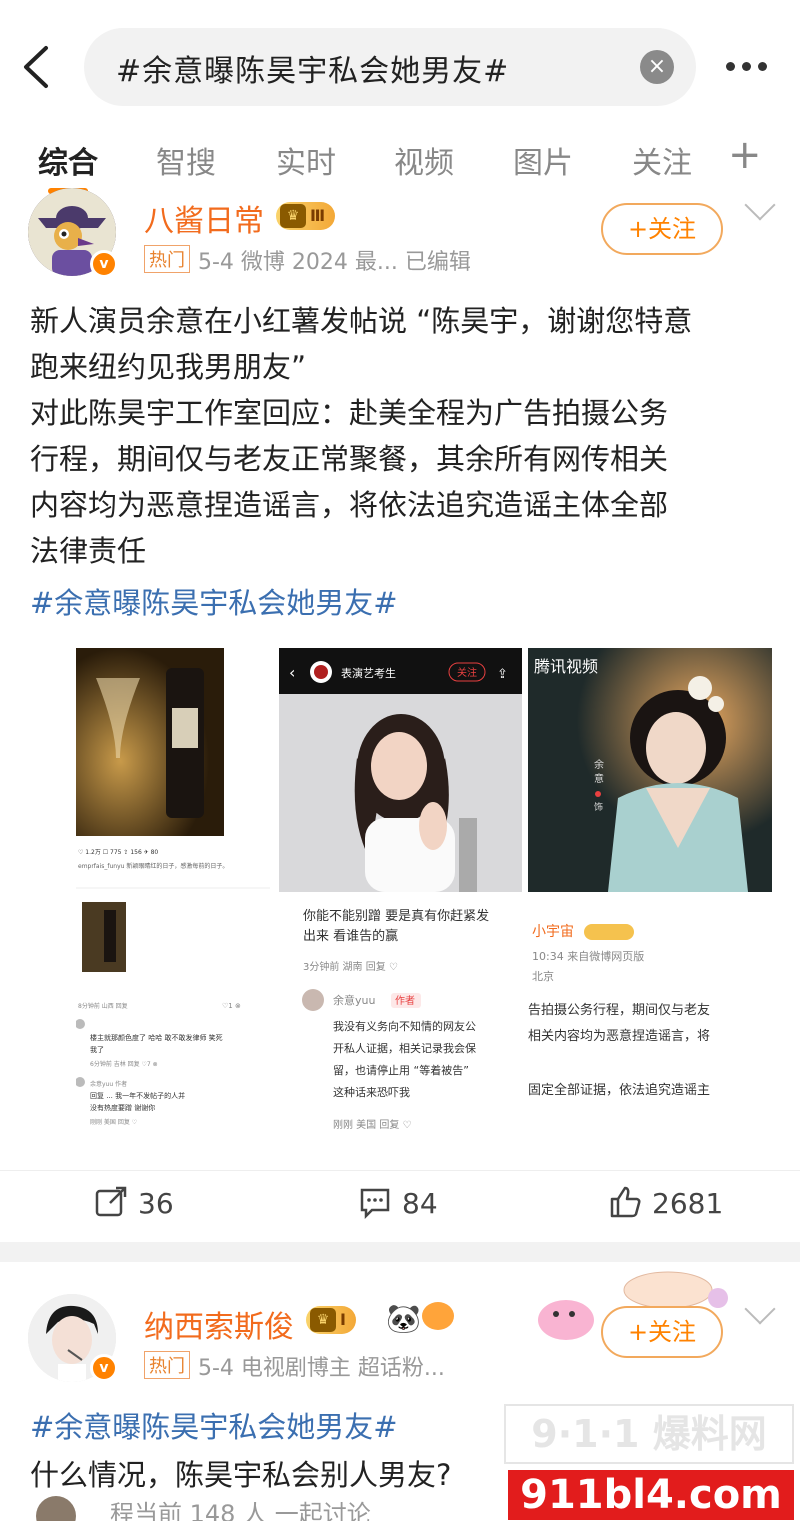 The image size is (800, 1521). I want to click on post-text-line: 行程，期间仅与老友正常聚餐，其余所有网传相关, so click(349, 459).